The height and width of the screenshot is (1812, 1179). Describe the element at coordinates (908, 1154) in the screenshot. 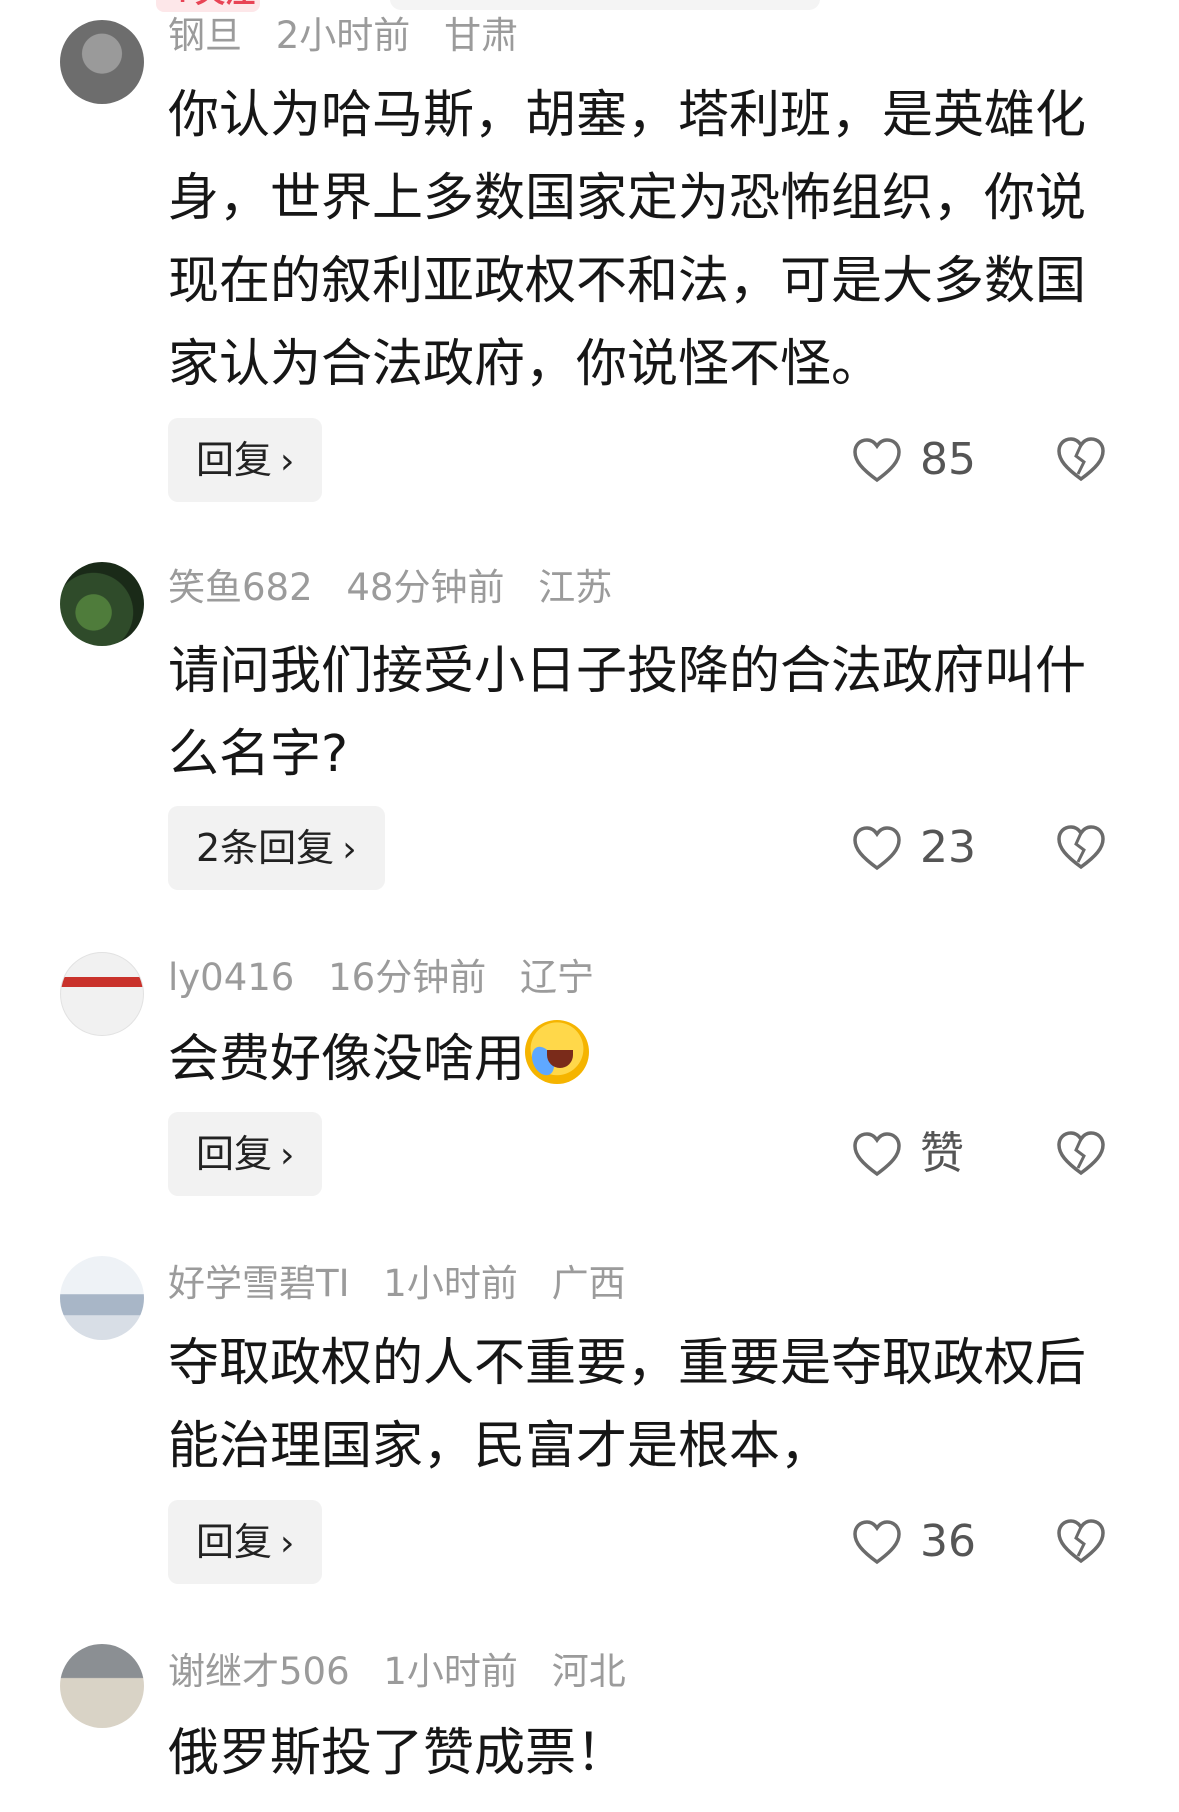

I see `like-button: 赞` at that location.